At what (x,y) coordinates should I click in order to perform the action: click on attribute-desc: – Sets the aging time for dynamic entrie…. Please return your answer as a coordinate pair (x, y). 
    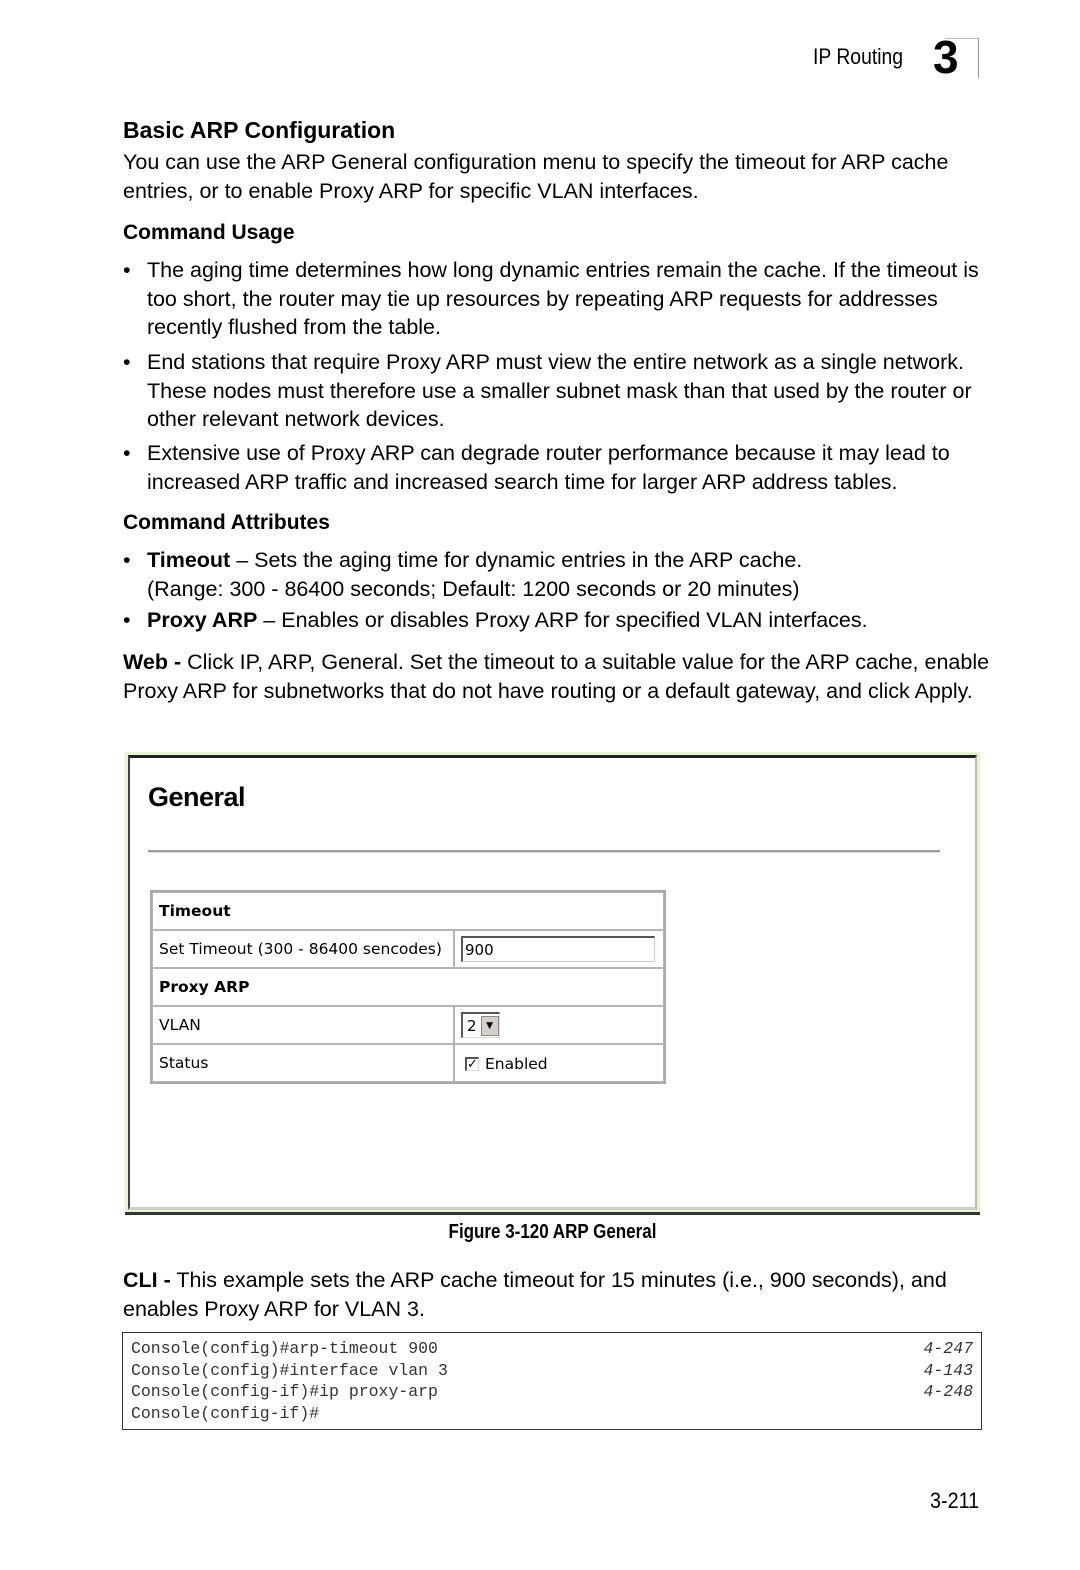
    Looking at the image, I should click on (516, 560).